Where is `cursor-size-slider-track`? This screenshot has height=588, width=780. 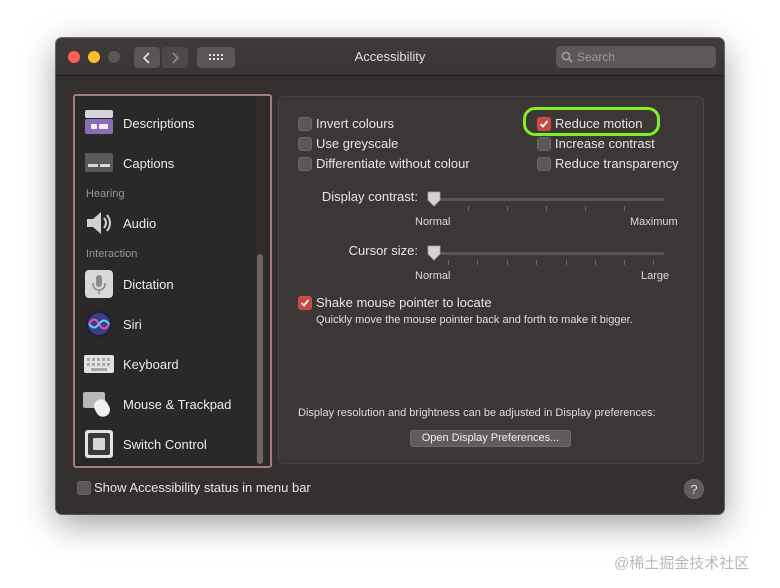 cursor-size-slider-track is located at coordinates (546, 253).